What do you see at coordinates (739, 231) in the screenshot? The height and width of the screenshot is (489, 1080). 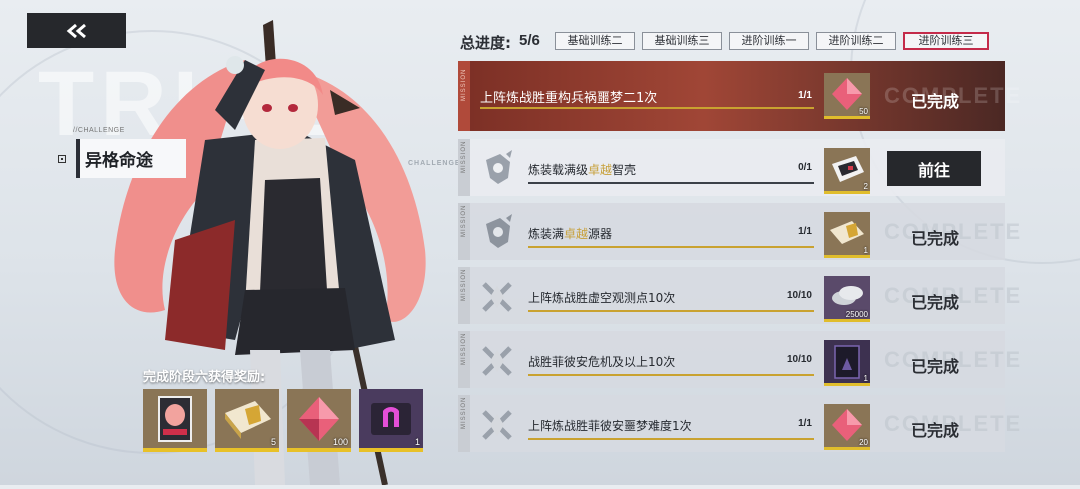 I see `mission-row: MISSION COMPLETE 炼装满卓越源器 1/1 1 已完成` at bounding box center [739, 231].